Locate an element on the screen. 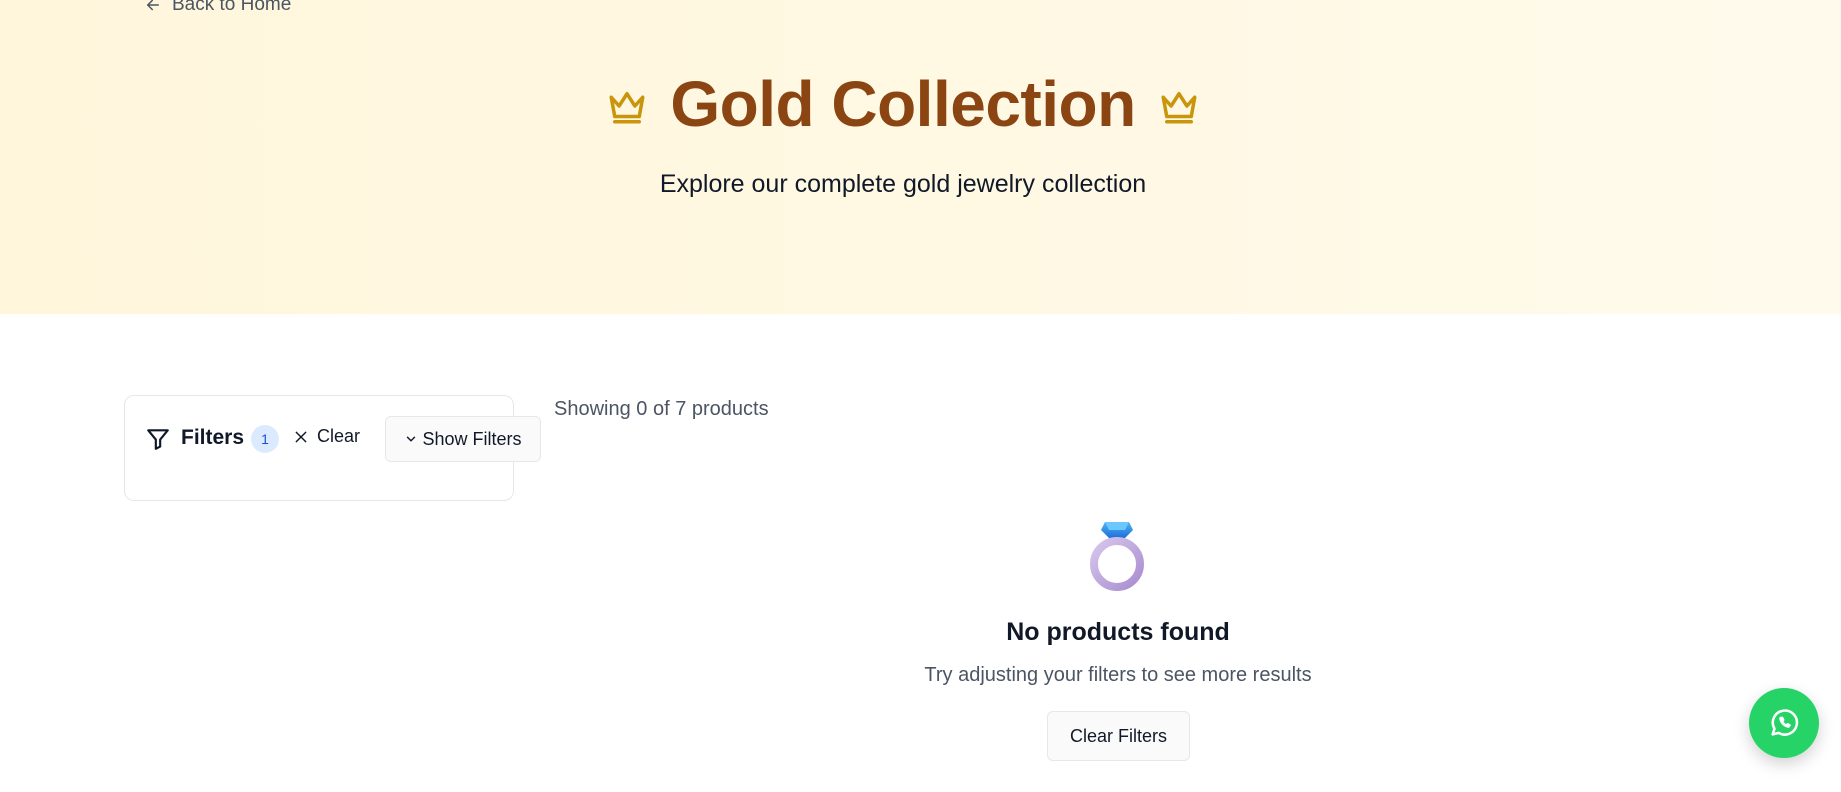 This screenshot has height=792, width=1841. ring-icon is located at coordinates (1117, 556).